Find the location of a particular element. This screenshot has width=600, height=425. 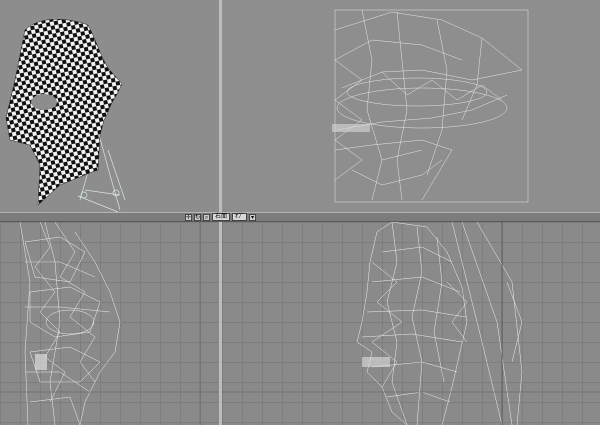

checkered-head-render is located at coordinates (65, 115).